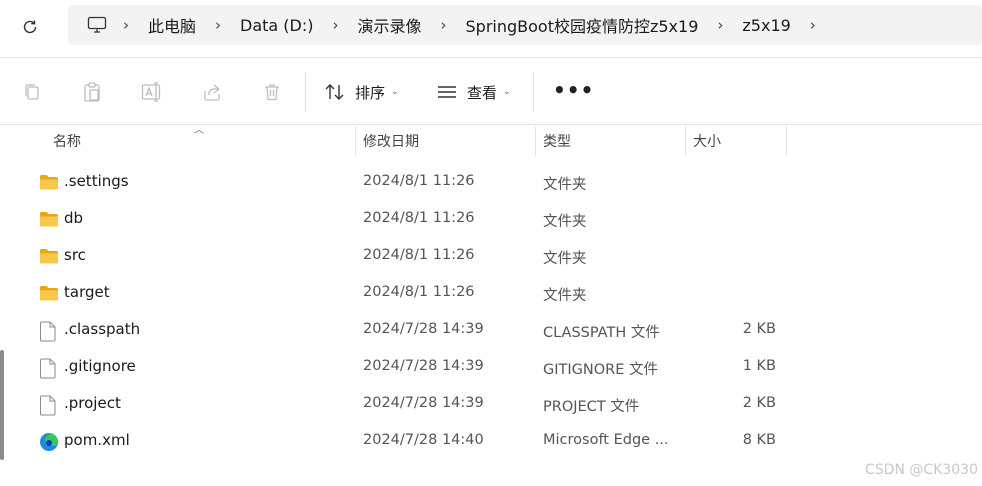 This screenshot has width=982, height=486. Describe the element at coordinates (97, 440) in the screenshot. I see `file-name: pom.xml` at that location.